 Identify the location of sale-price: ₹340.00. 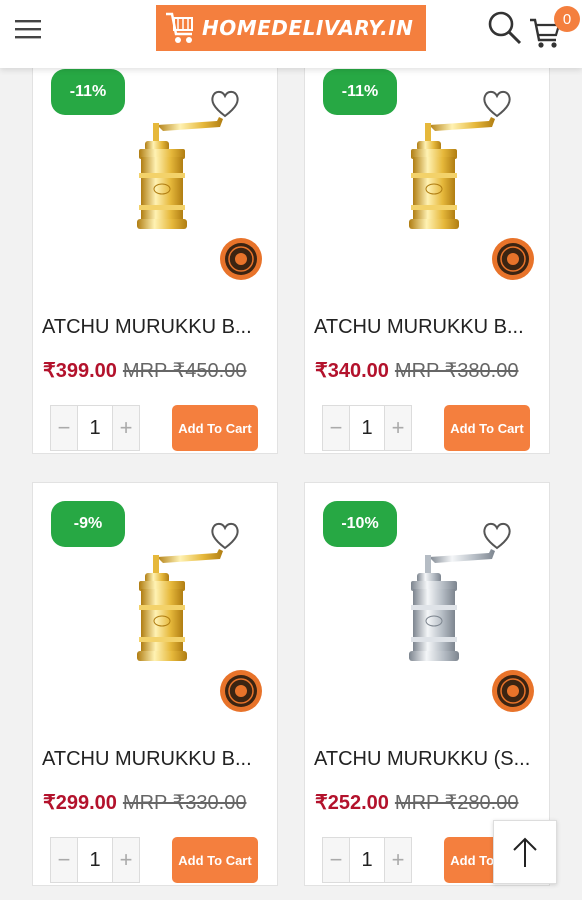
(352, 371).